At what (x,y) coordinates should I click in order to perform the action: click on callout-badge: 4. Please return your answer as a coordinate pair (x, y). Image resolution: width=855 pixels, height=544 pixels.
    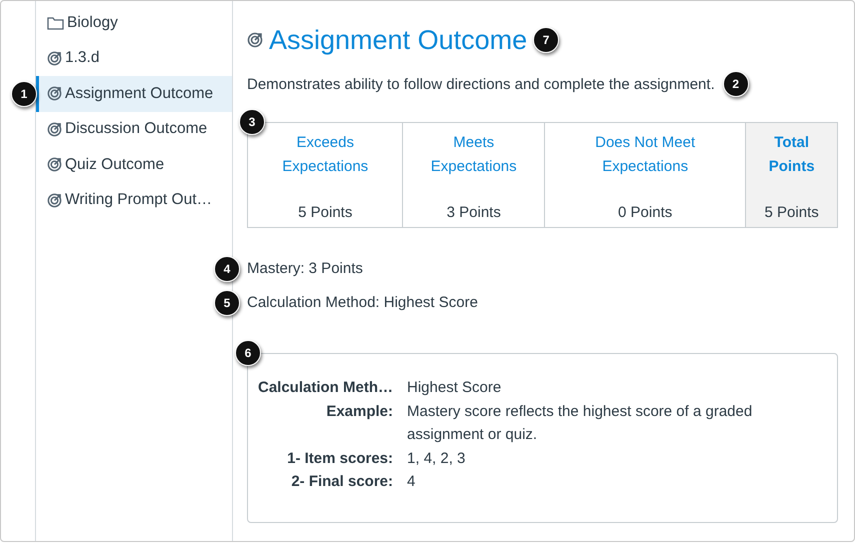
    Looking at the image, I should click on (227, 269).